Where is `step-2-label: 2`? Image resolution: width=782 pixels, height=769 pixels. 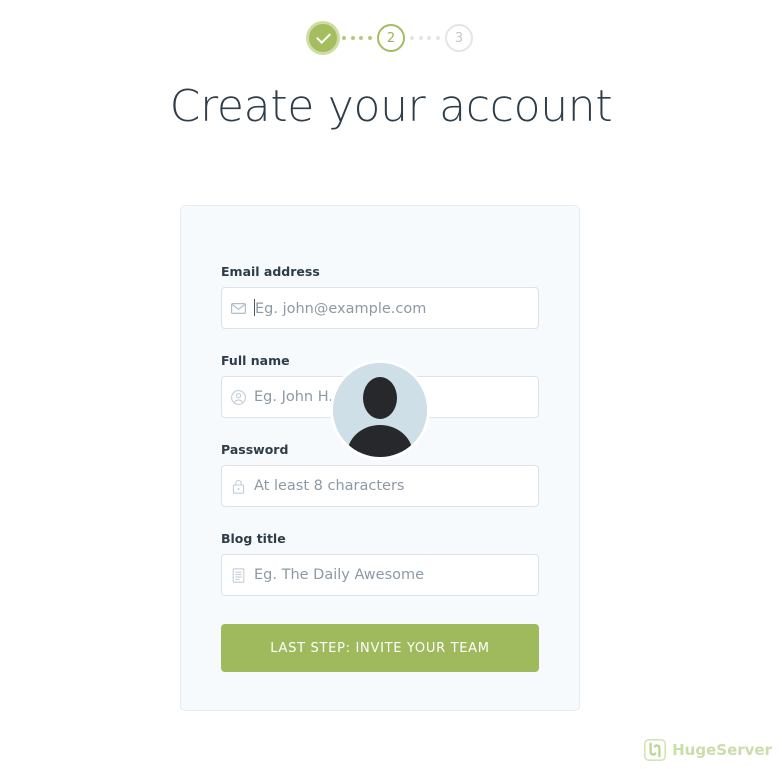 step-2-label: 2 is located at coordinates (391, 38).